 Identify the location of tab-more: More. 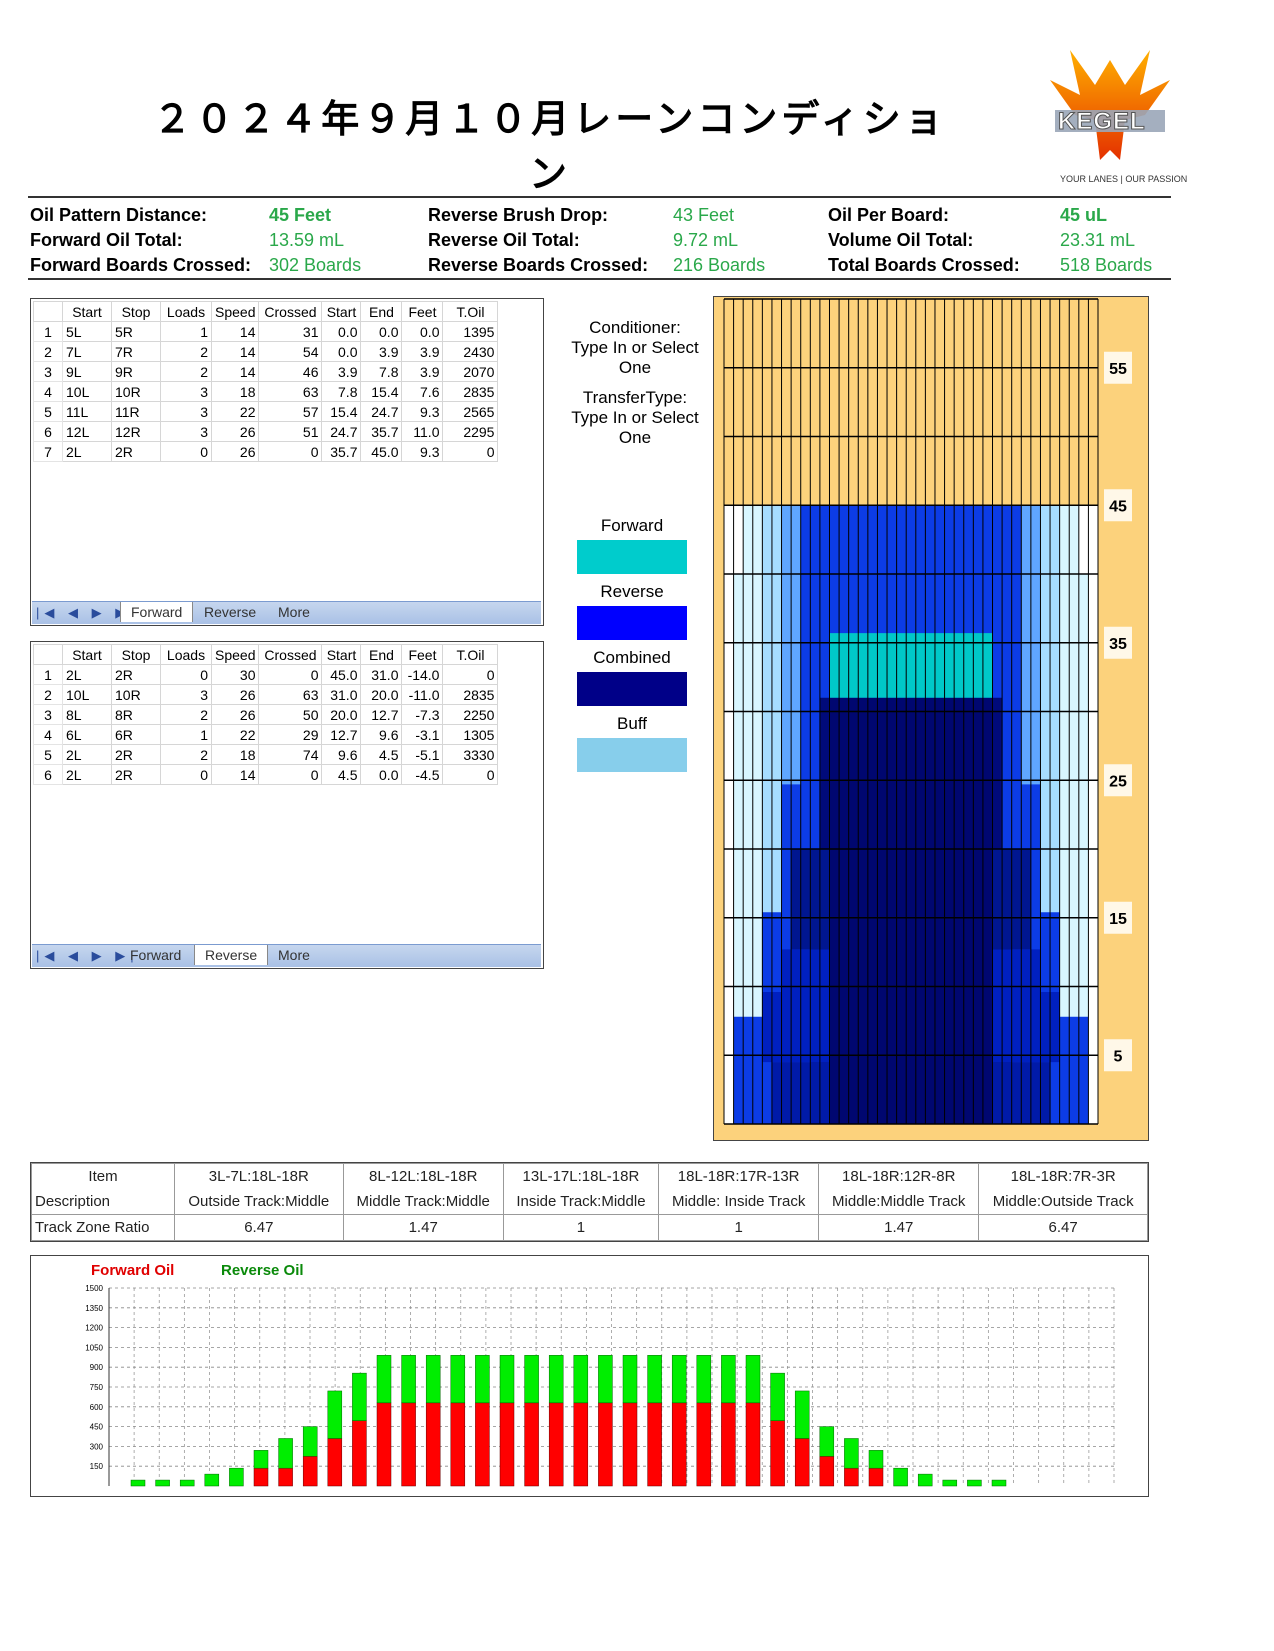
(294, 612).